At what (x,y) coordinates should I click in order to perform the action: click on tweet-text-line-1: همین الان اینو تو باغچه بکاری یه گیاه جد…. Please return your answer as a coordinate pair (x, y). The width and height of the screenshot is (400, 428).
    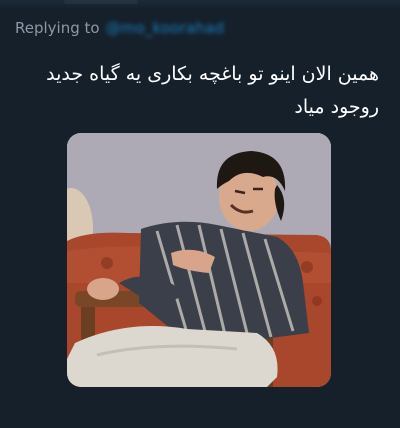
    Looking at the image, I should click on (212, 74).